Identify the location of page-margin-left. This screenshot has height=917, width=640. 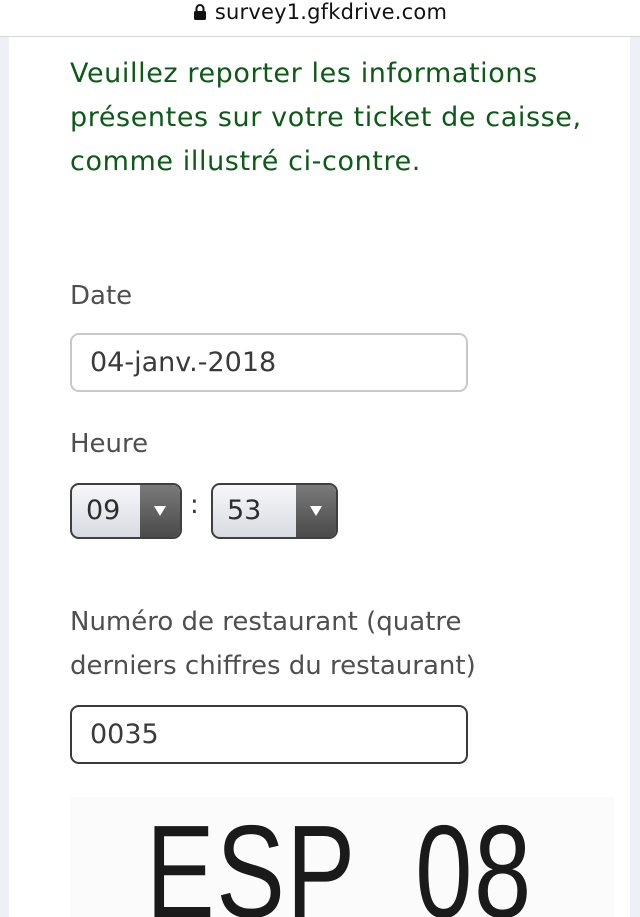
(4, 477).